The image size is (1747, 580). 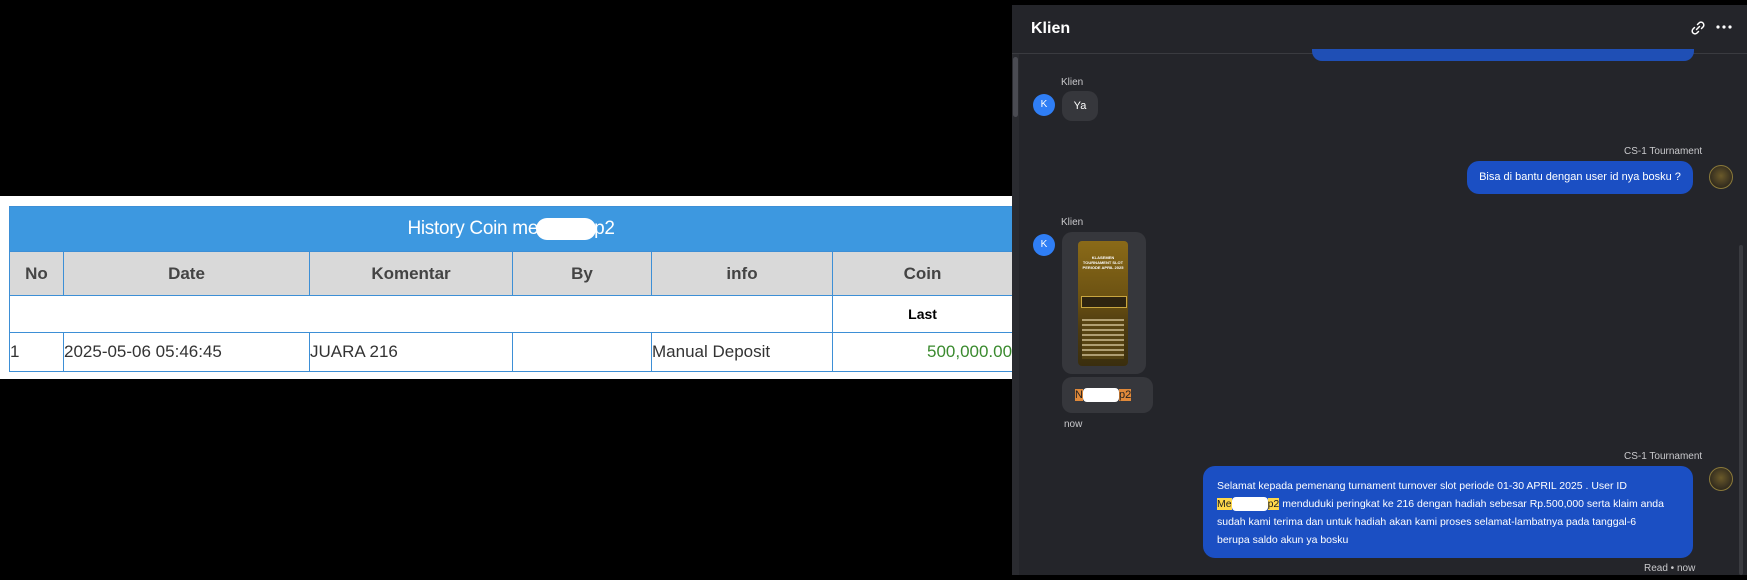 What do you see at coordinates (473, 228) in the screenshot?
I see `table-title-prefix: History Coin me` at bounding box center [473, 228].